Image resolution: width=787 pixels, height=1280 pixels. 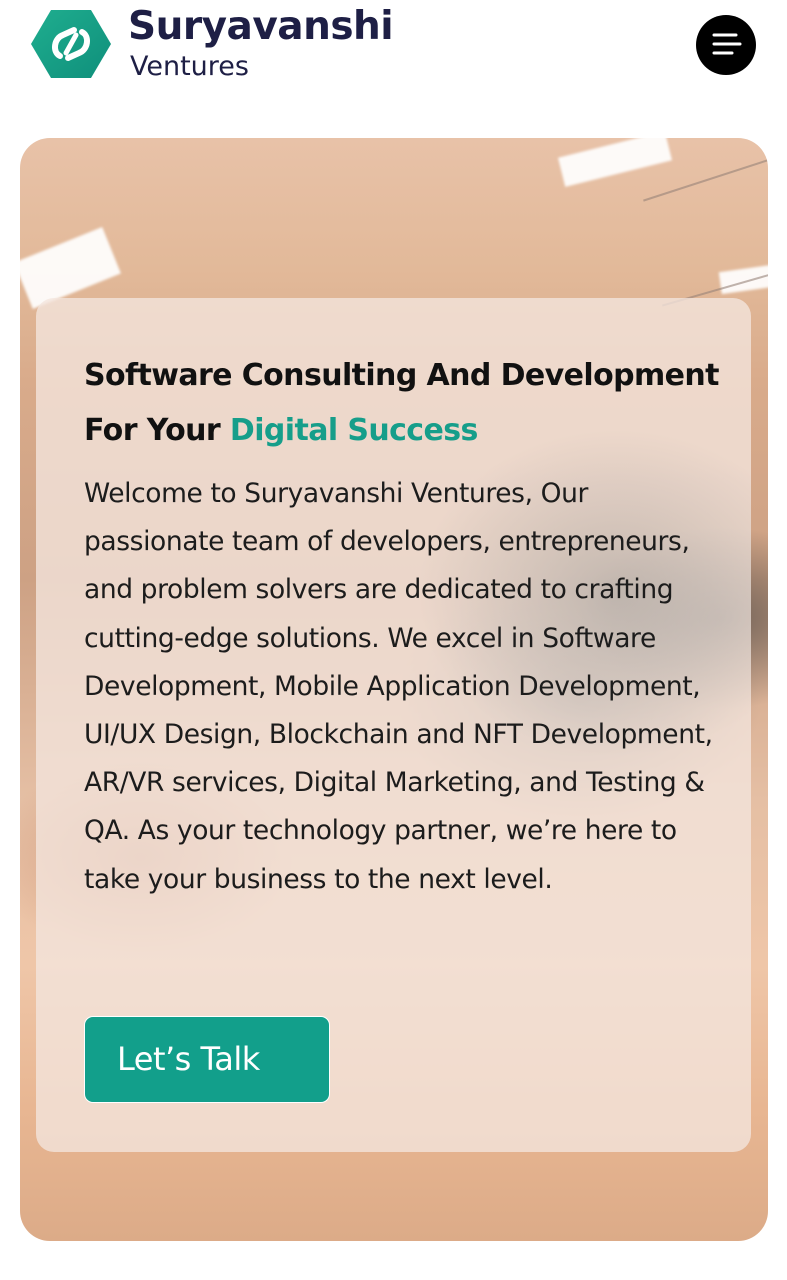 I want to click on menu-button, so click(x=726, y=45).